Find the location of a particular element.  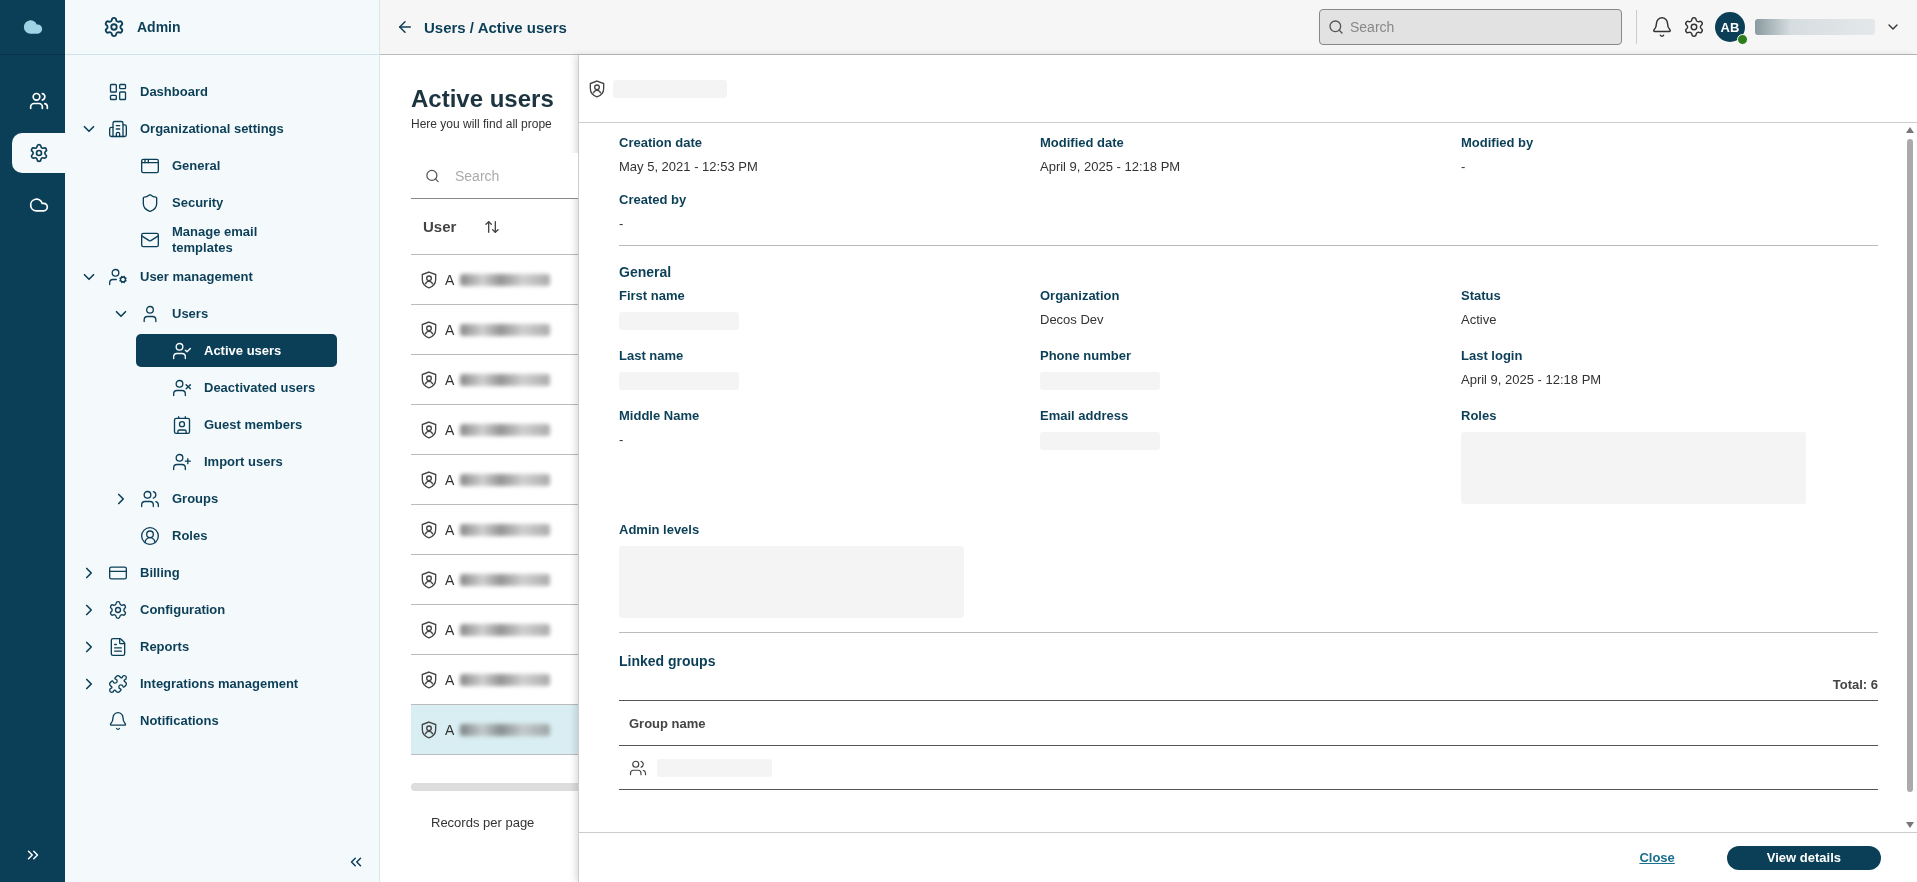

sidebar-item: Users is located at coordinates (220, 313).